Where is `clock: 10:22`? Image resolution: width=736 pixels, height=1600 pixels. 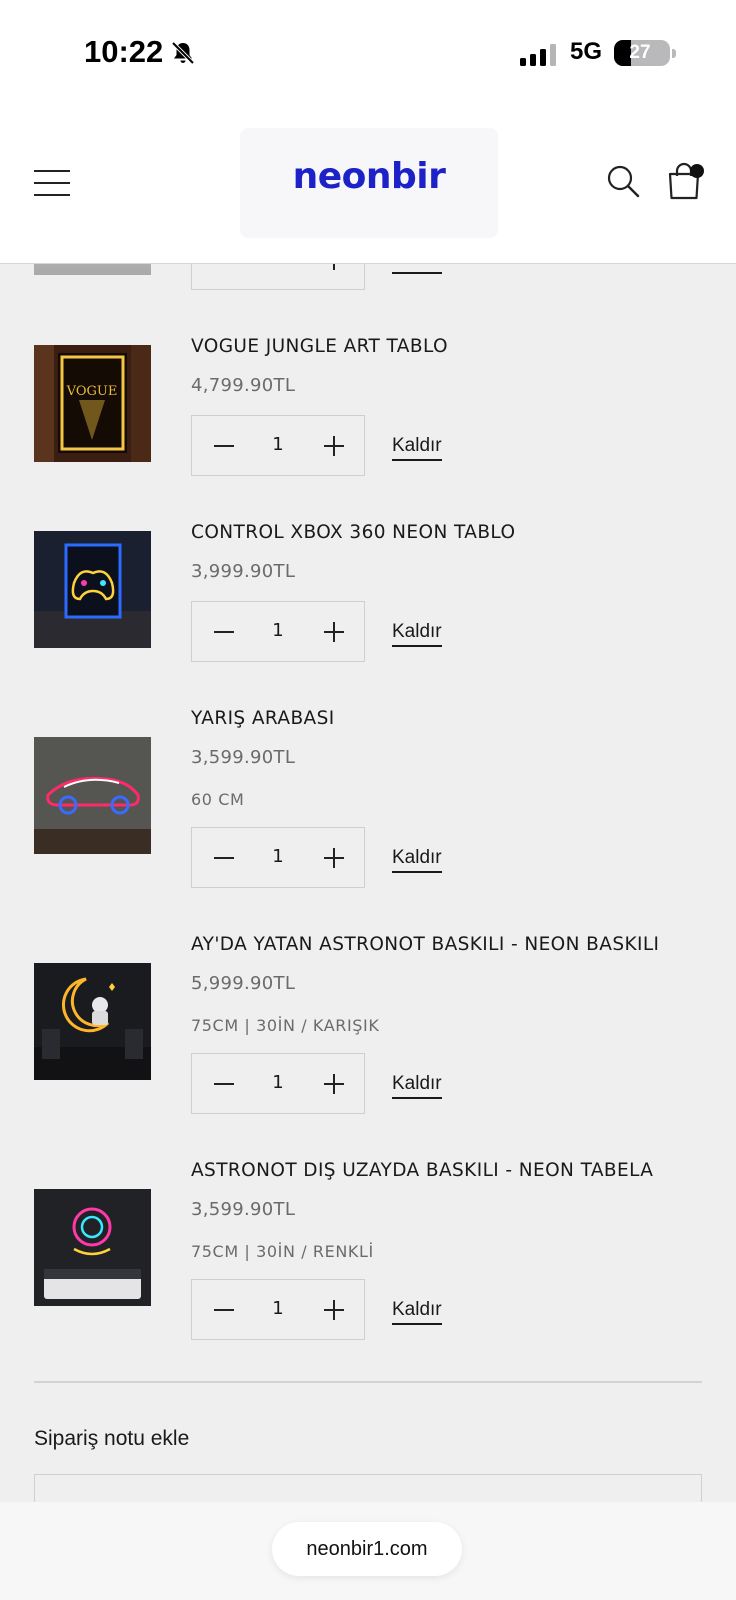
clock: 10:22 is located at coordinates (124, 51).